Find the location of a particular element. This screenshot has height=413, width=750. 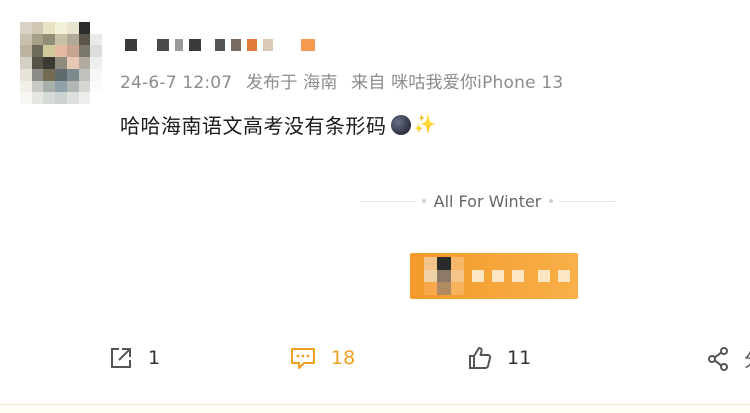

divider: All For Winter is located at coordinates (488, 201).